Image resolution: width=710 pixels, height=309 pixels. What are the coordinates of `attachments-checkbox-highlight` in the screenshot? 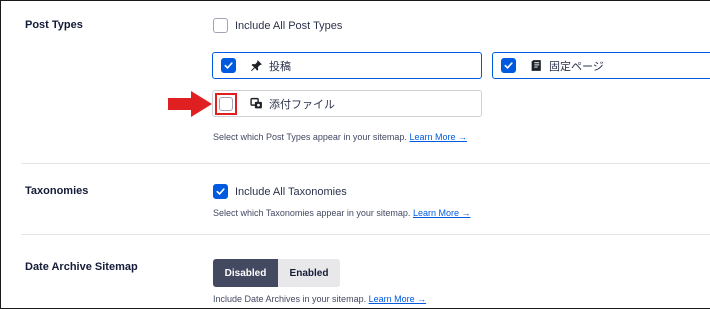 It's located at (226, 104).